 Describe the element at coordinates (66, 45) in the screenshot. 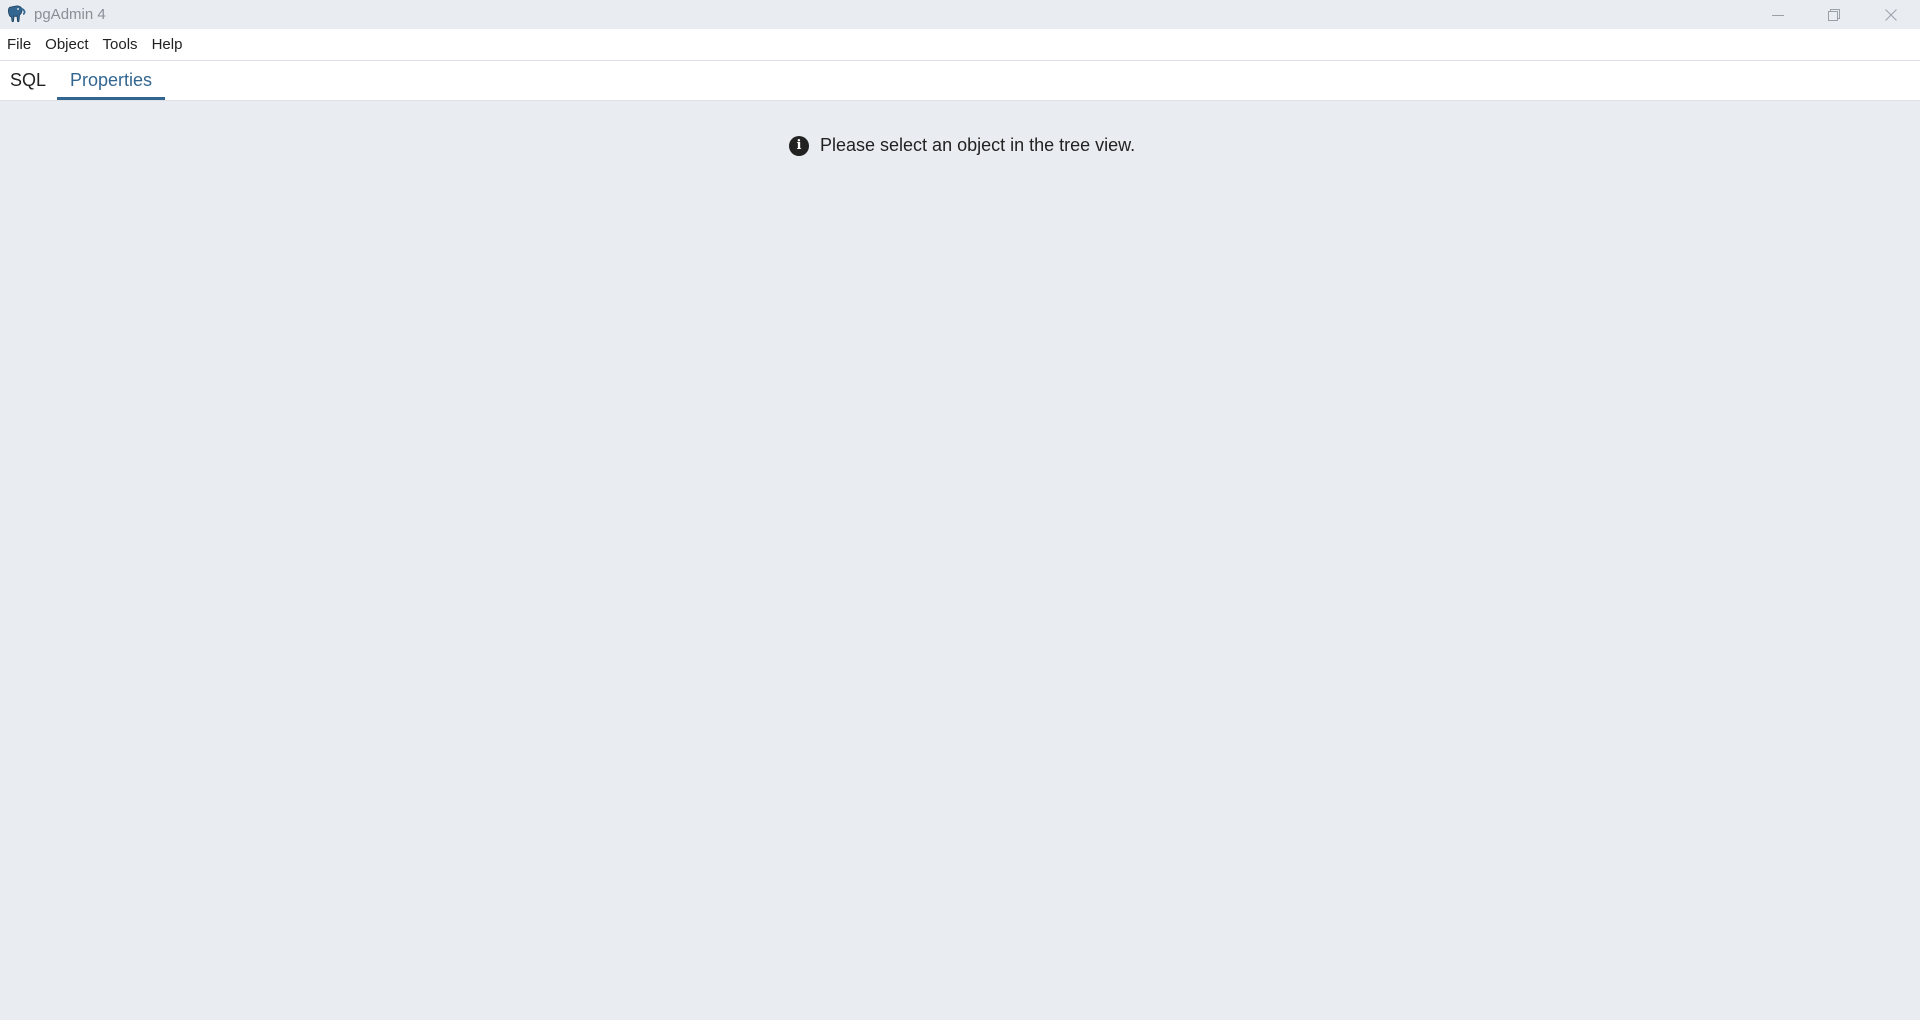

I see `menu-object: Object` at that location.